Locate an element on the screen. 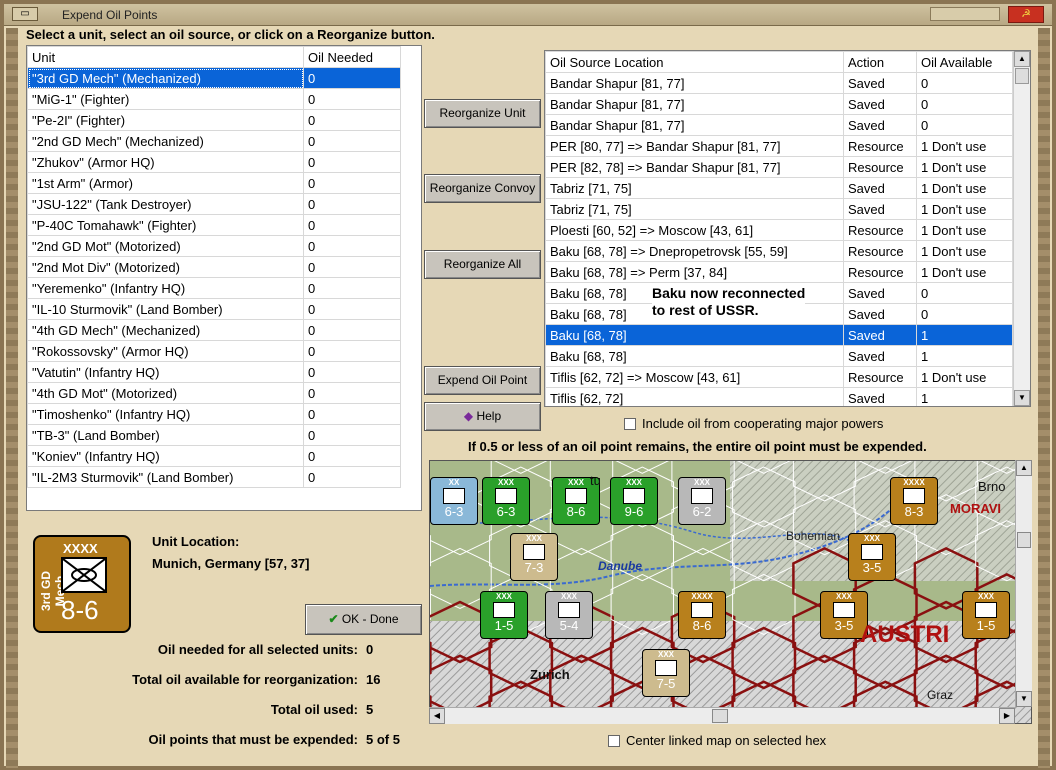 Image resolution: width=1056 pixels, height=770 pixels. table-row: "TB-3" (Land Bomber) 0 is located at coordinates (214, 435).